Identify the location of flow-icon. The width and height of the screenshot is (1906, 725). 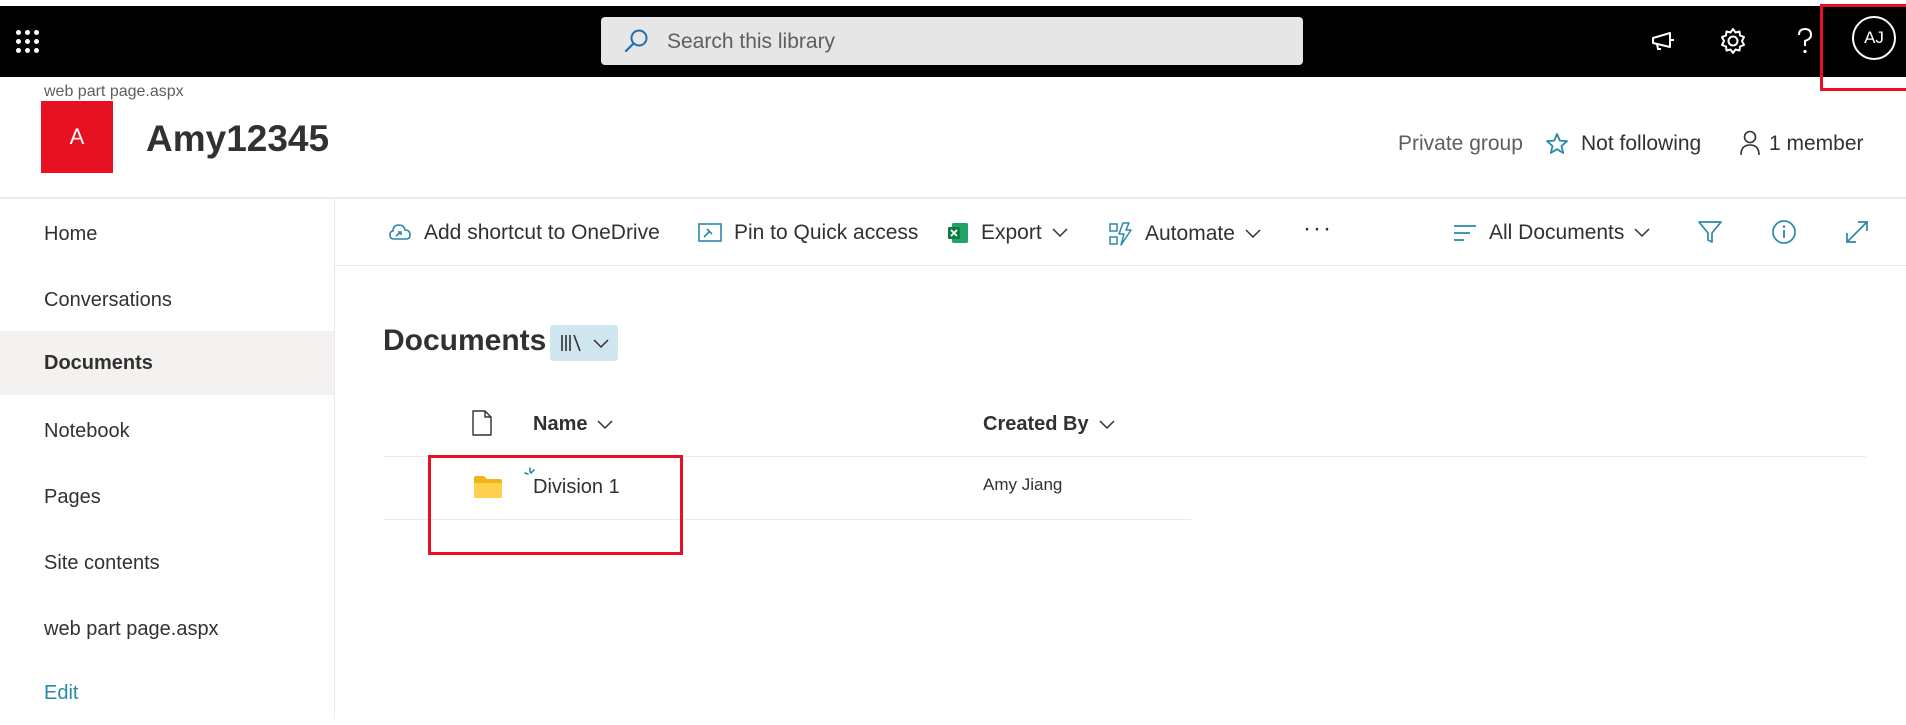
(1120, 234).